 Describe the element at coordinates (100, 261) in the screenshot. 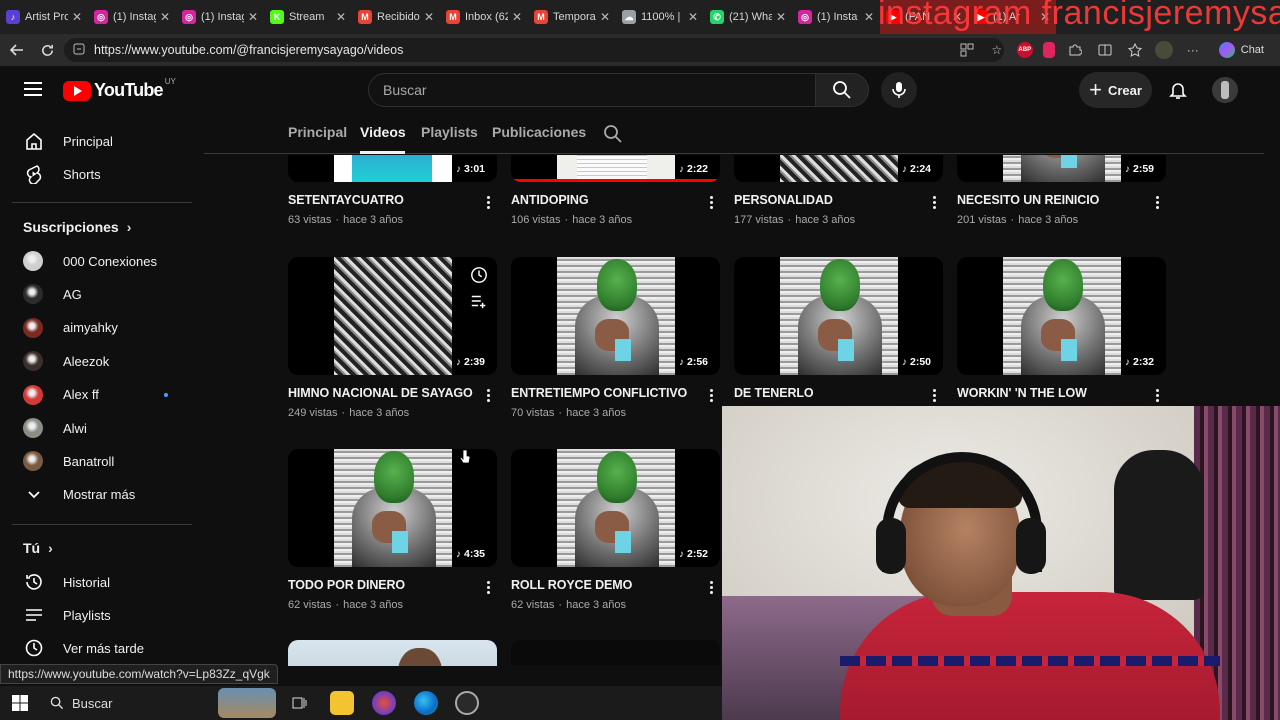

I see `subscription-item: 000 Conexiones` at that location.